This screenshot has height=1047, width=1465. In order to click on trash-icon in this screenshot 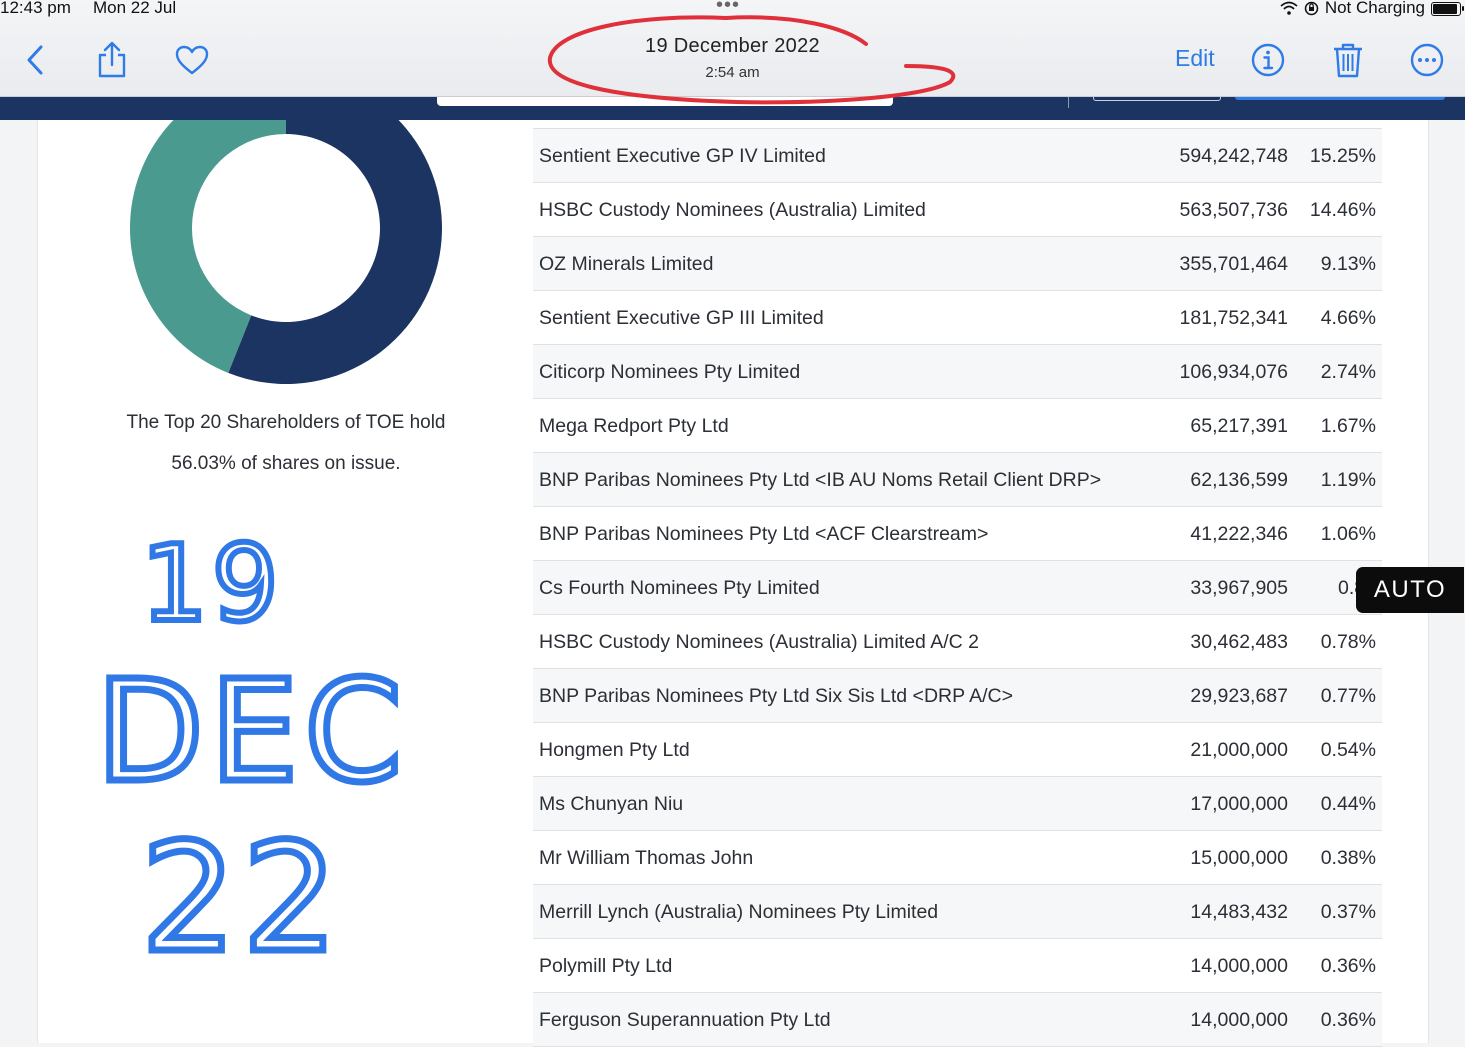, I will do `click(1348, 60)`.